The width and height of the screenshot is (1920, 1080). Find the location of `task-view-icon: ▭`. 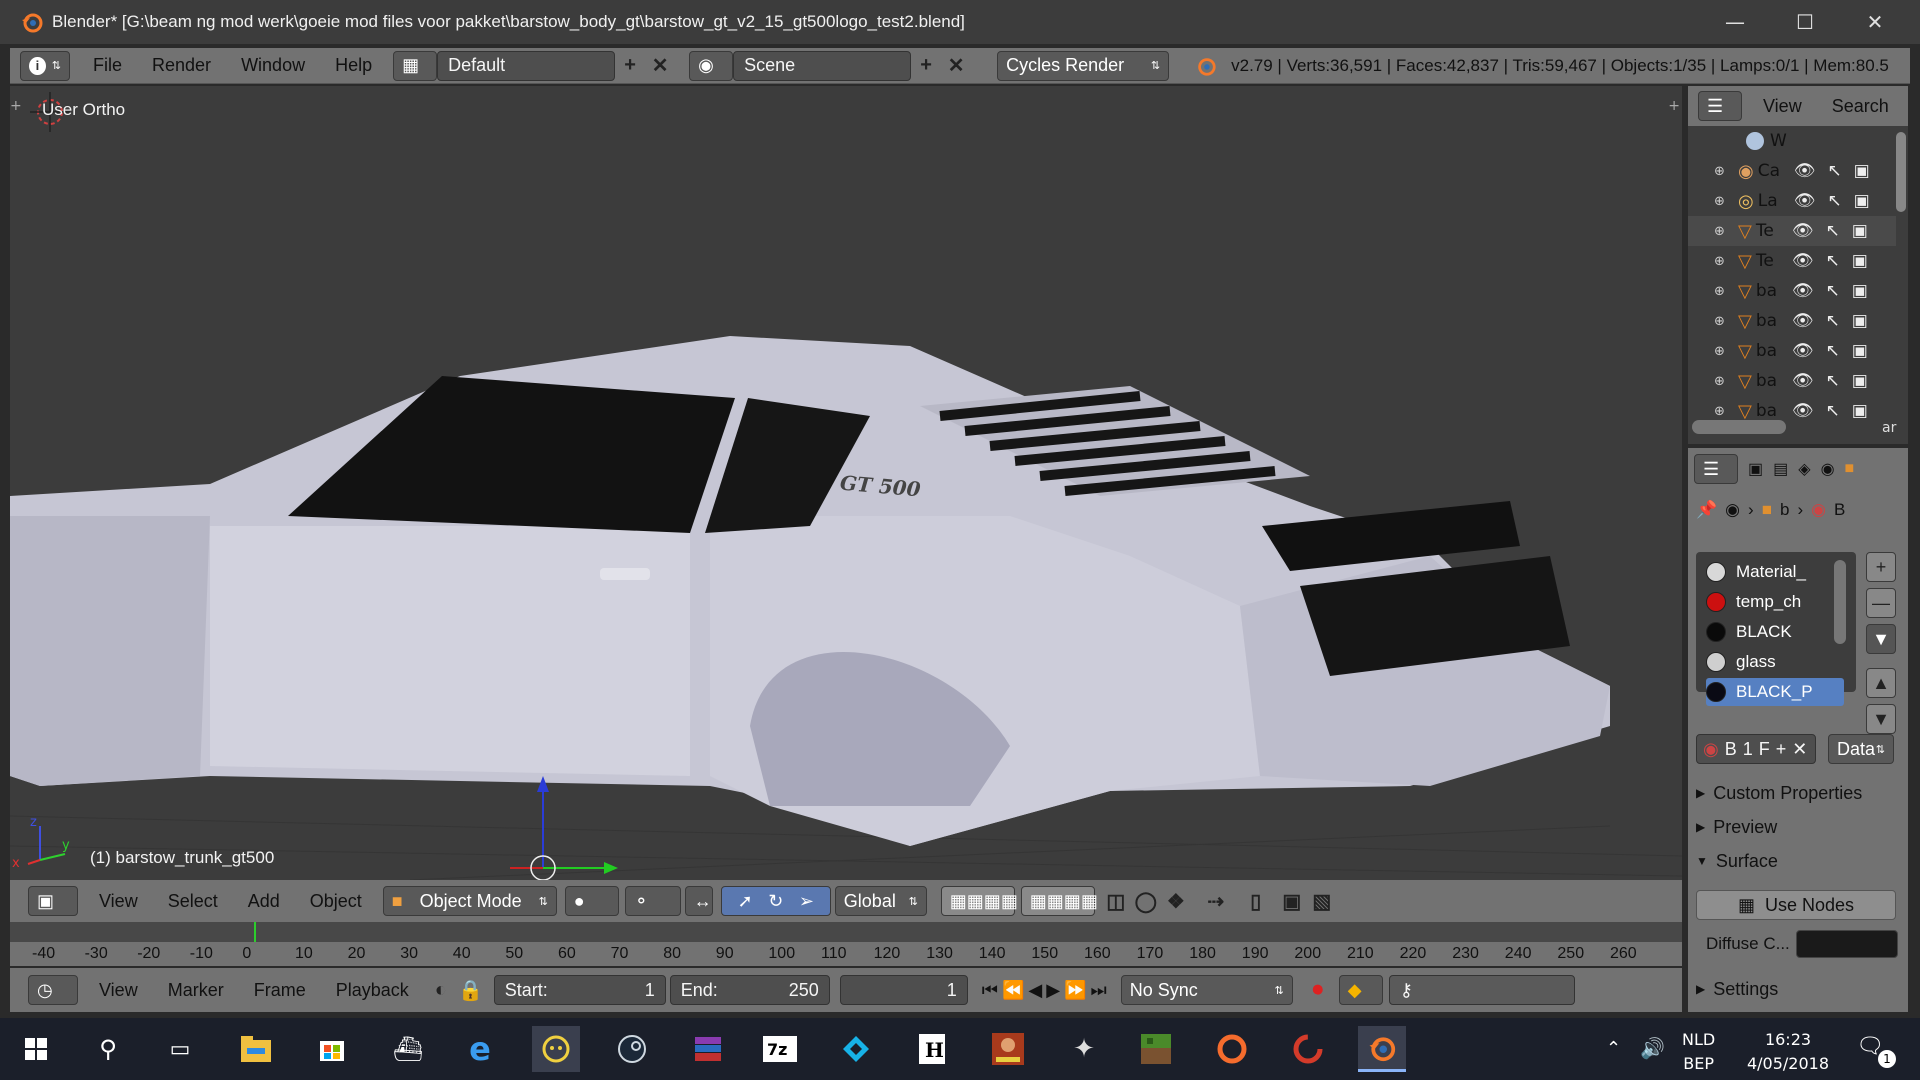

task-view-icon: ▭ is located at coordinates (180, 1049).